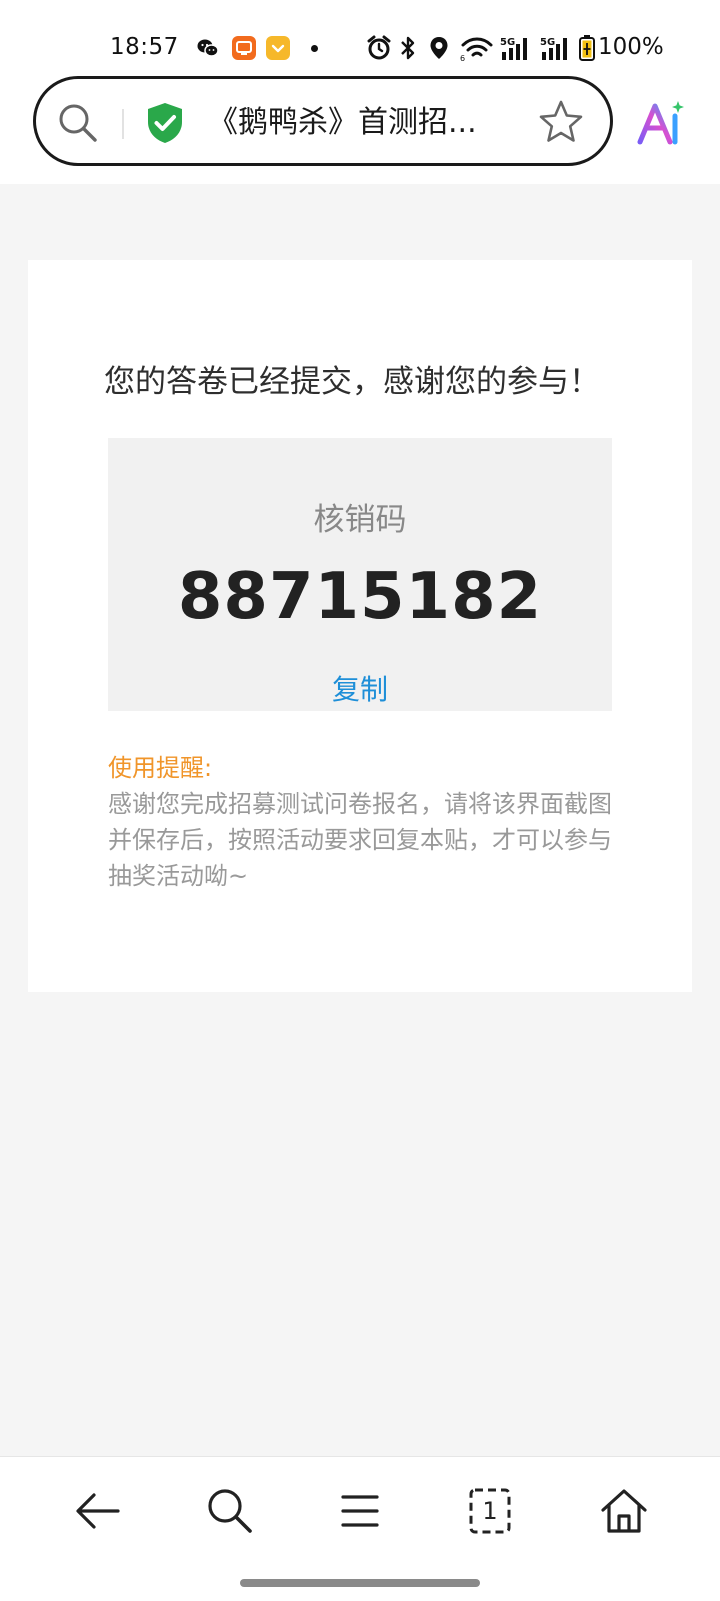 Image resolution: width=720 pixels, height=1601 pixels. Describe the element at coordinates (462, 58) in the screenshot. I see `svg-text: 6` at that location.